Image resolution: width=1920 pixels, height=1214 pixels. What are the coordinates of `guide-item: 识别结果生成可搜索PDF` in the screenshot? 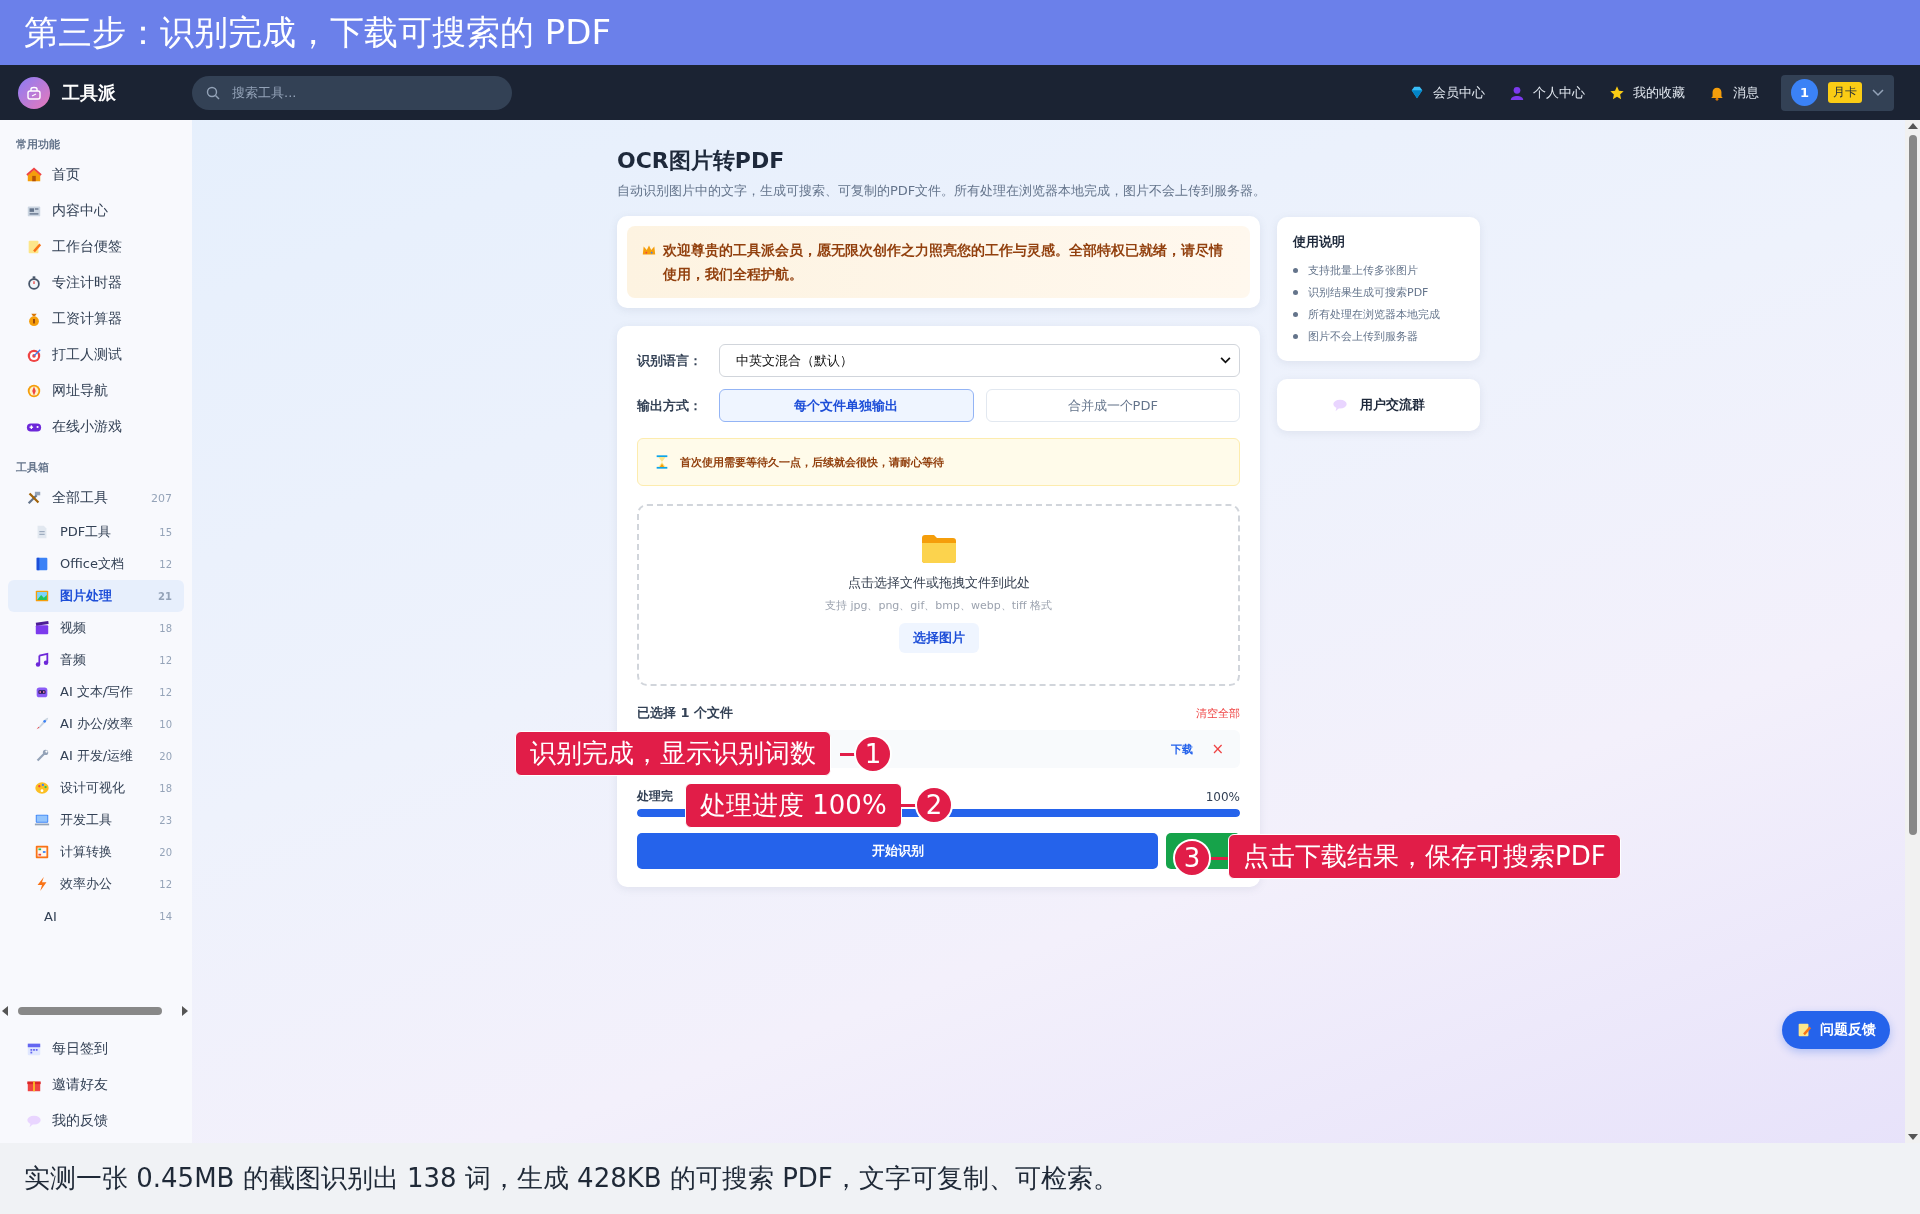 It's located at (1368, 292).